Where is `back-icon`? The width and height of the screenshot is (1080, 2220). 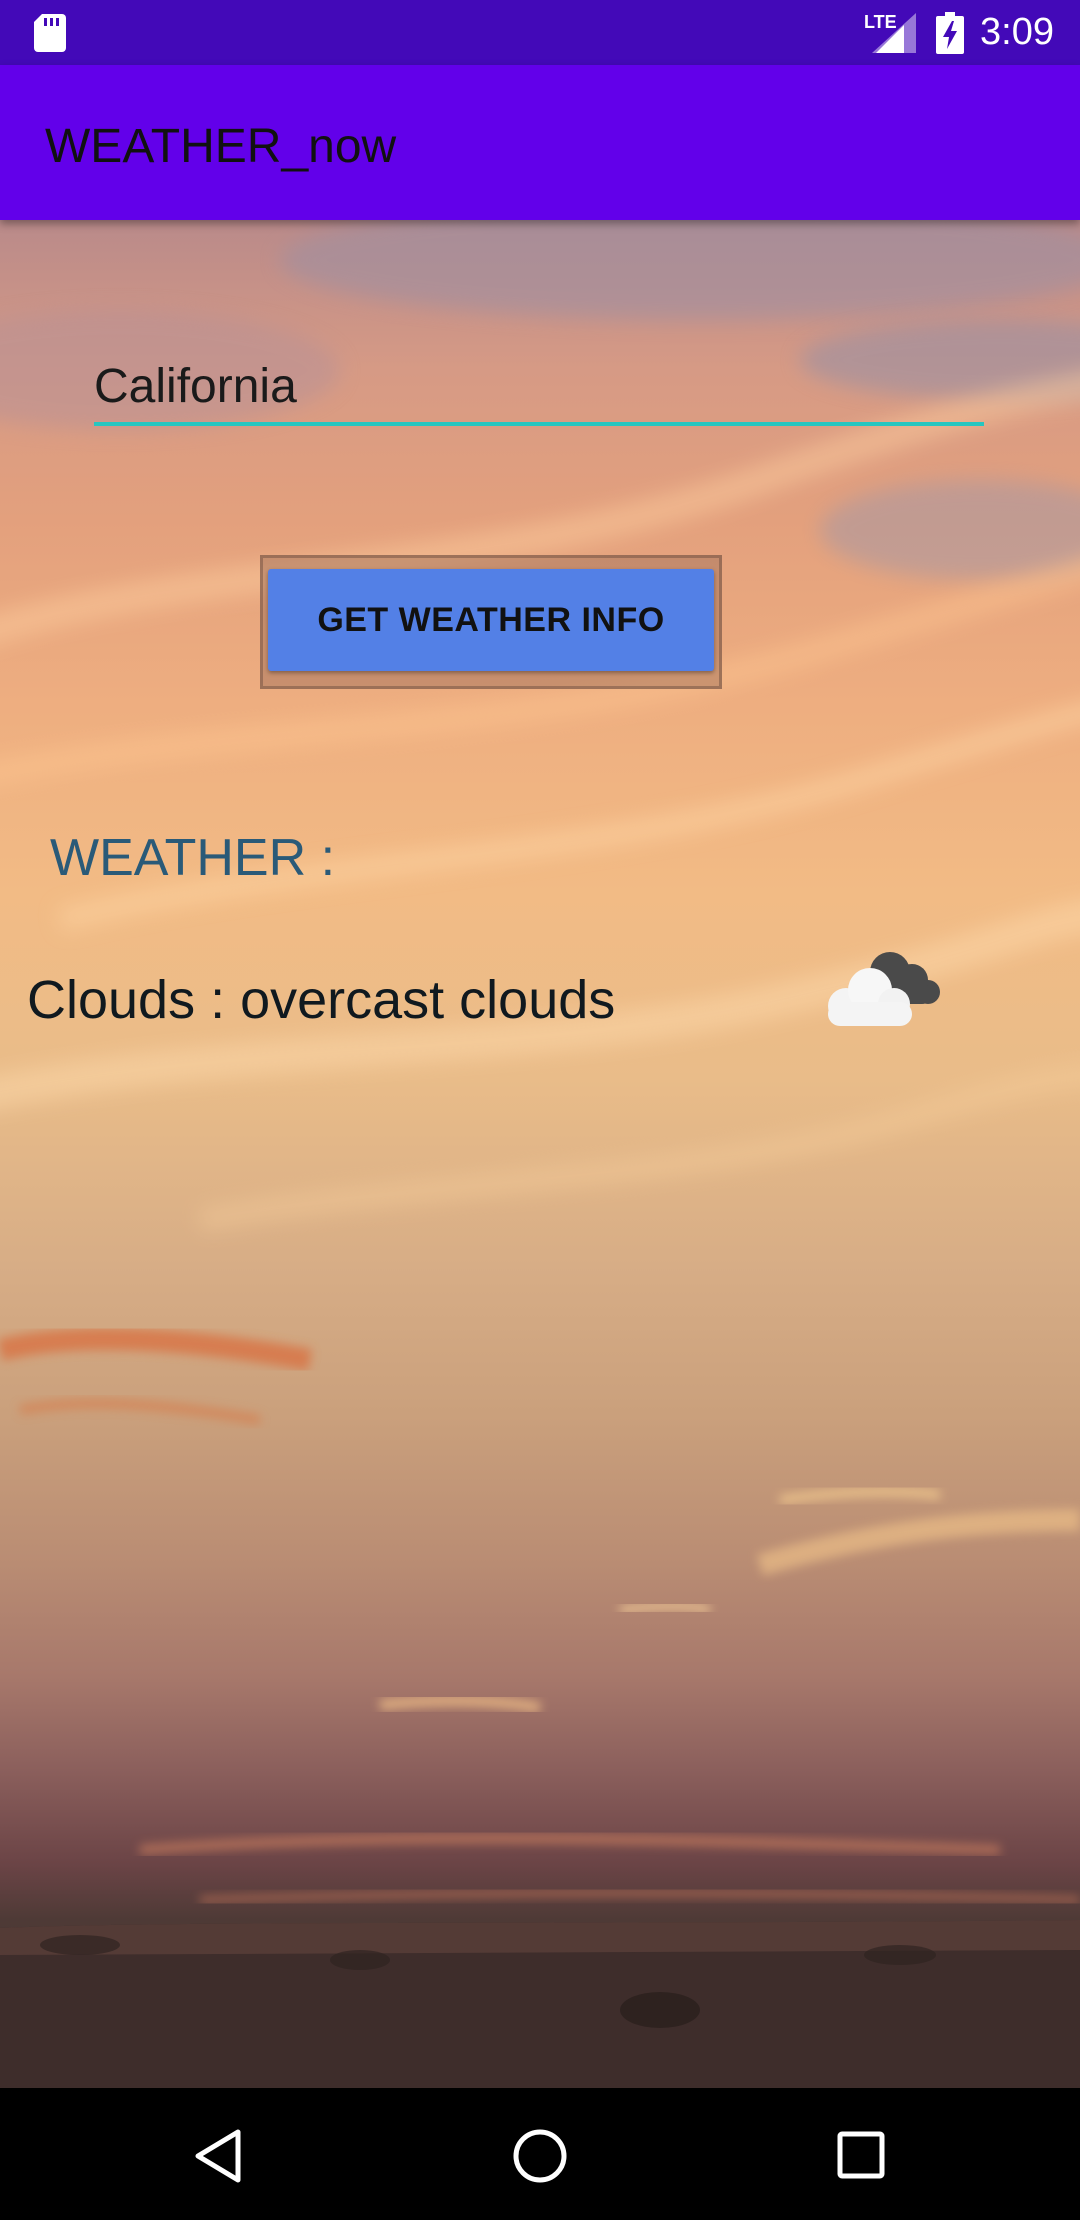 back-icon is located at coordinates (218, 2156).